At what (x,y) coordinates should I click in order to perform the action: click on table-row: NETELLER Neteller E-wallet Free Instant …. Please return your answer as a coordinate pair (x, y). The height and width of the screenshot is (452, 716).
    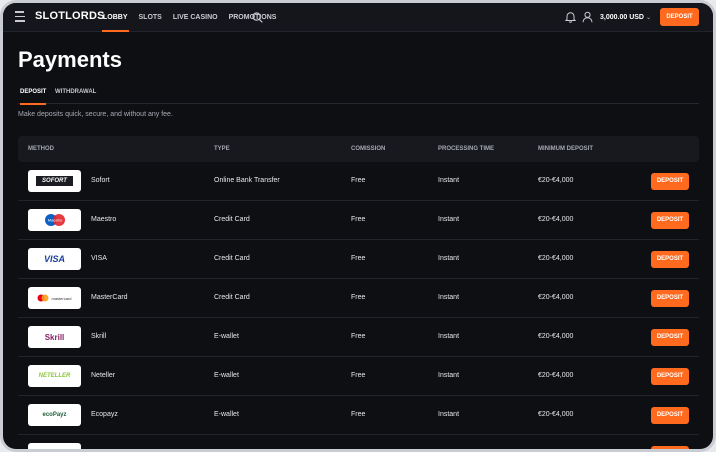
    Looking at the image, I should click on (358, 376).